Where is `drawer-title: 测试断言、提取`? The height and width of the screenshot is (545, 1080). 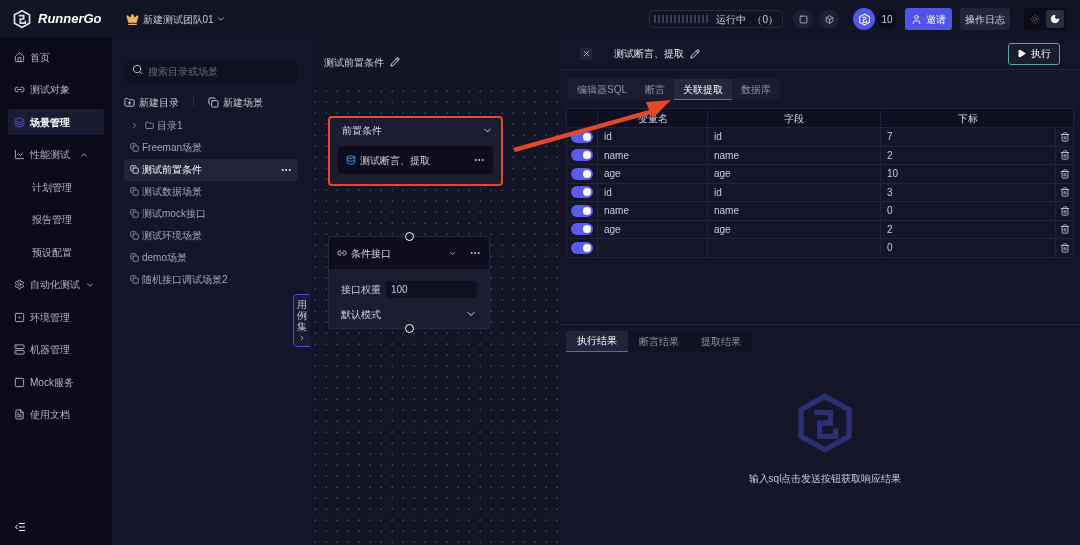
drawer-title: 测试断言、提取 is located at coordinates (649, 54).